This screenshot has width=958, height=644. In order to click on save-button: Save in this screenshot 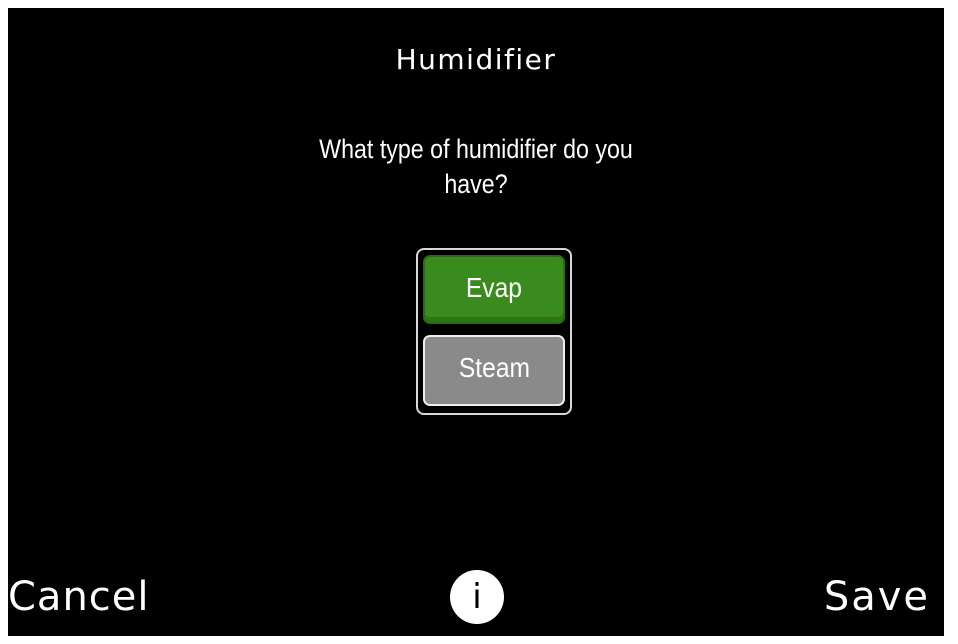, I will do `click(877, 597)`.